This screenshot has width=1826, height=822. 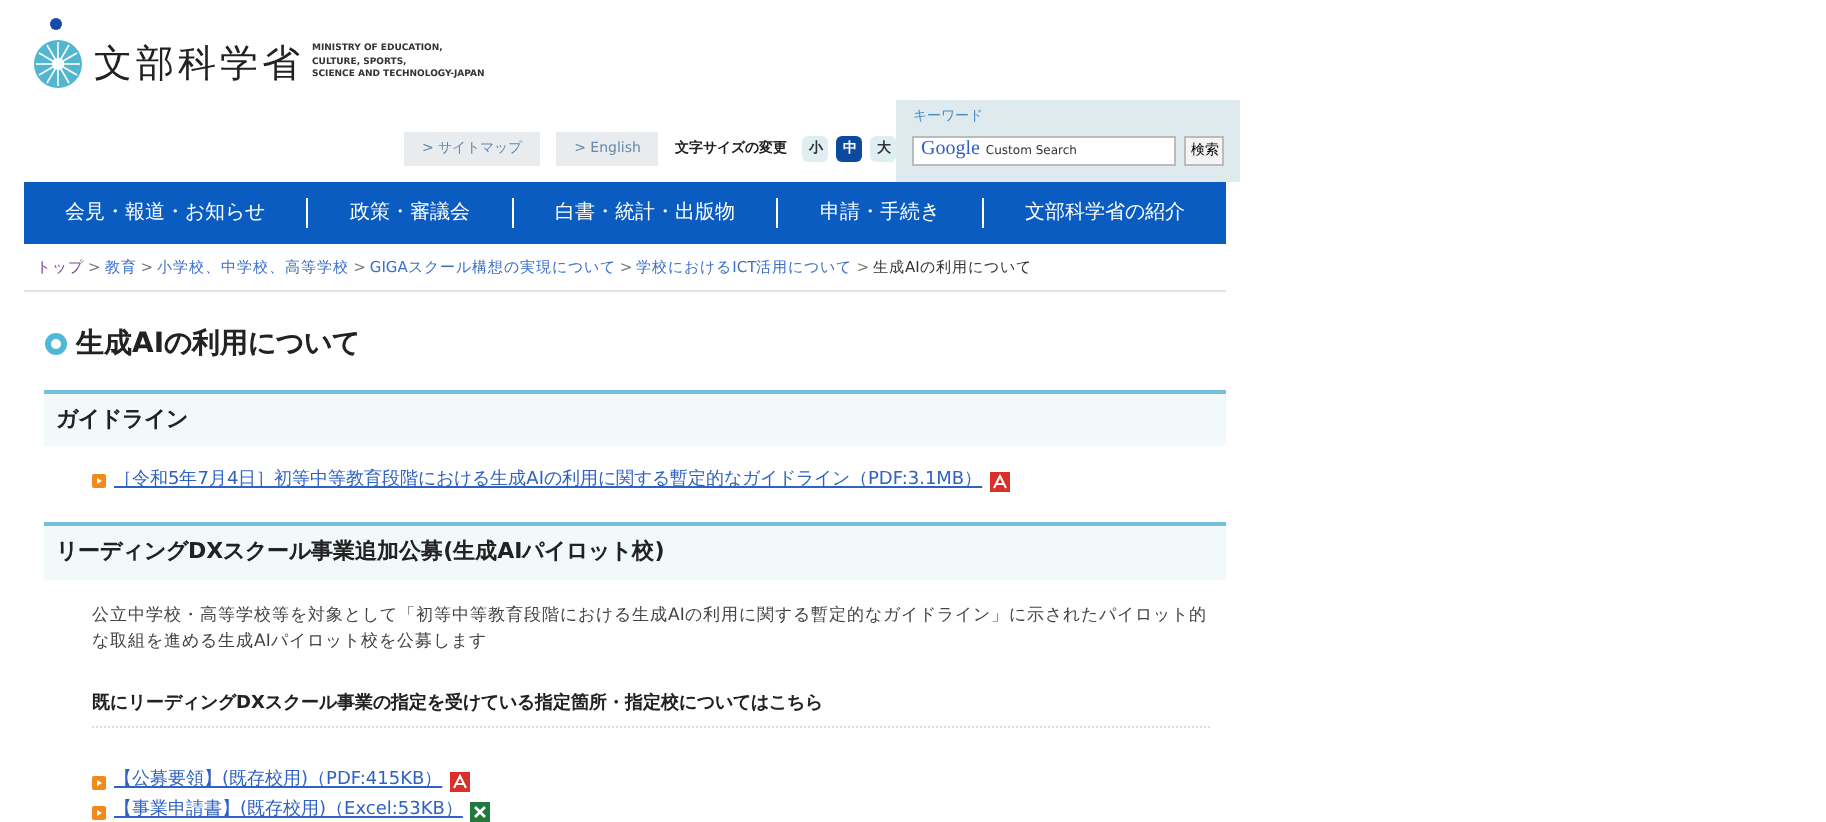 What do you see at coordinates (199, 65) in the screenshot?
I see `logo-text: 文部科学省` at bounding box center [199, 65].